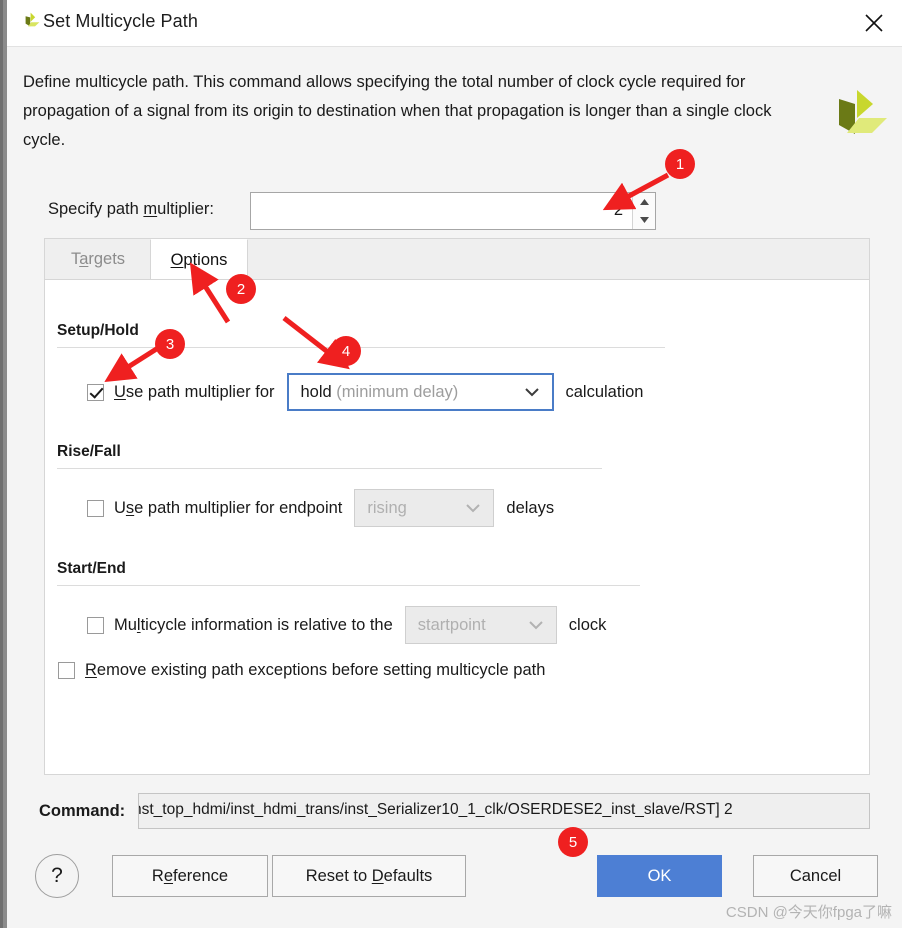  What do you see at coordinates (95, 508) in the screenshot?
I see `use-multiplier-endpoint-checkbox` at bounding box center [95, 508].